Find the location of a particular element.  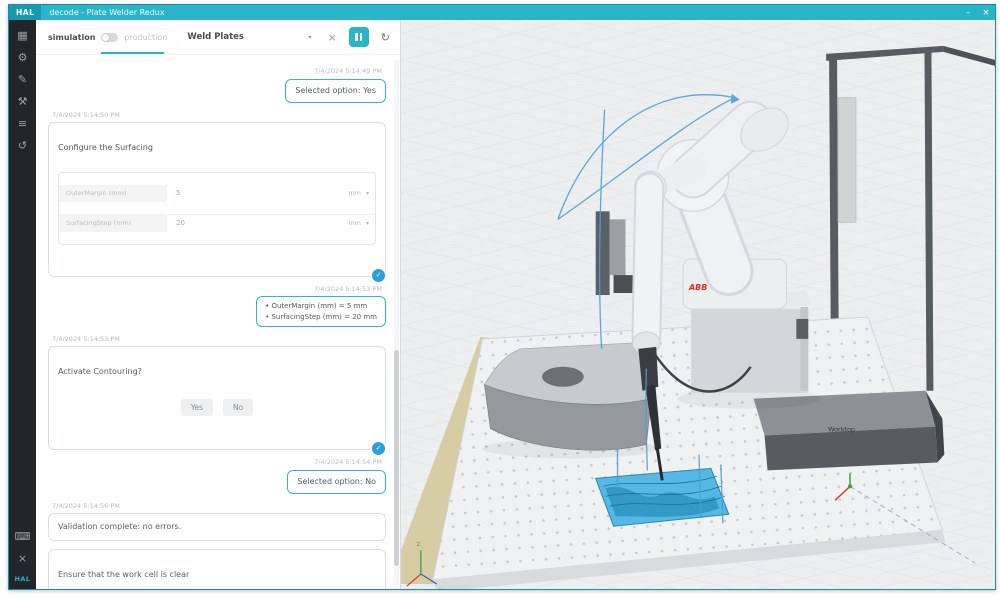

contouring-question-card: Activate Contouring? Yes No ✓ is located at coordinates (217, 401).